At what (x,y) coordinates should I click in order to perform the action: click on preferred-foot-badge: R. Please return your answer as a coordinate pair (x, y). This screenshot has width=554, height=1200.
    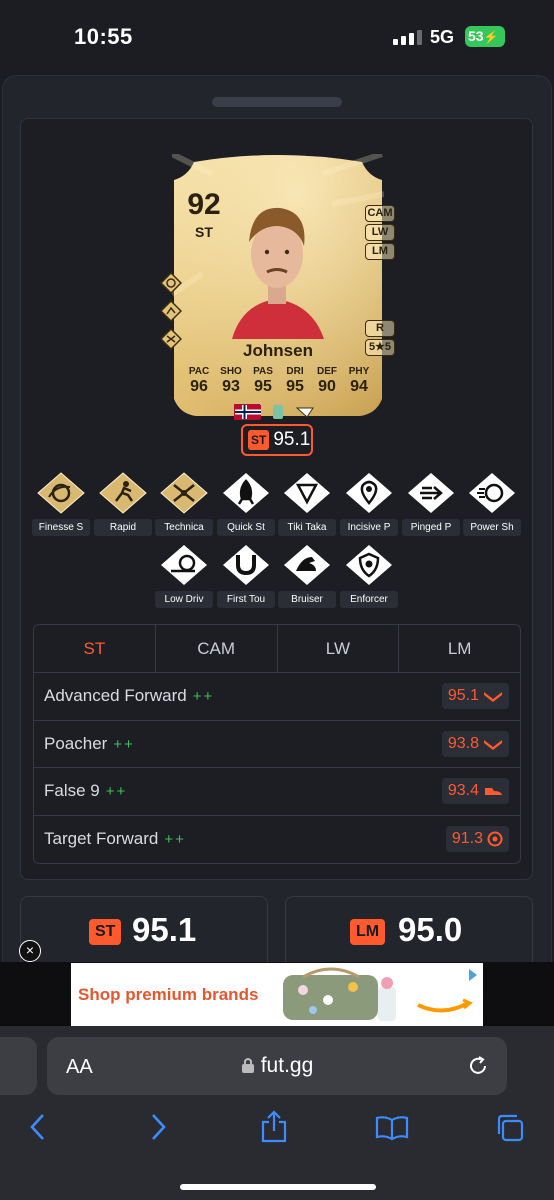
    Looking at the image, I should click on (380, 328).